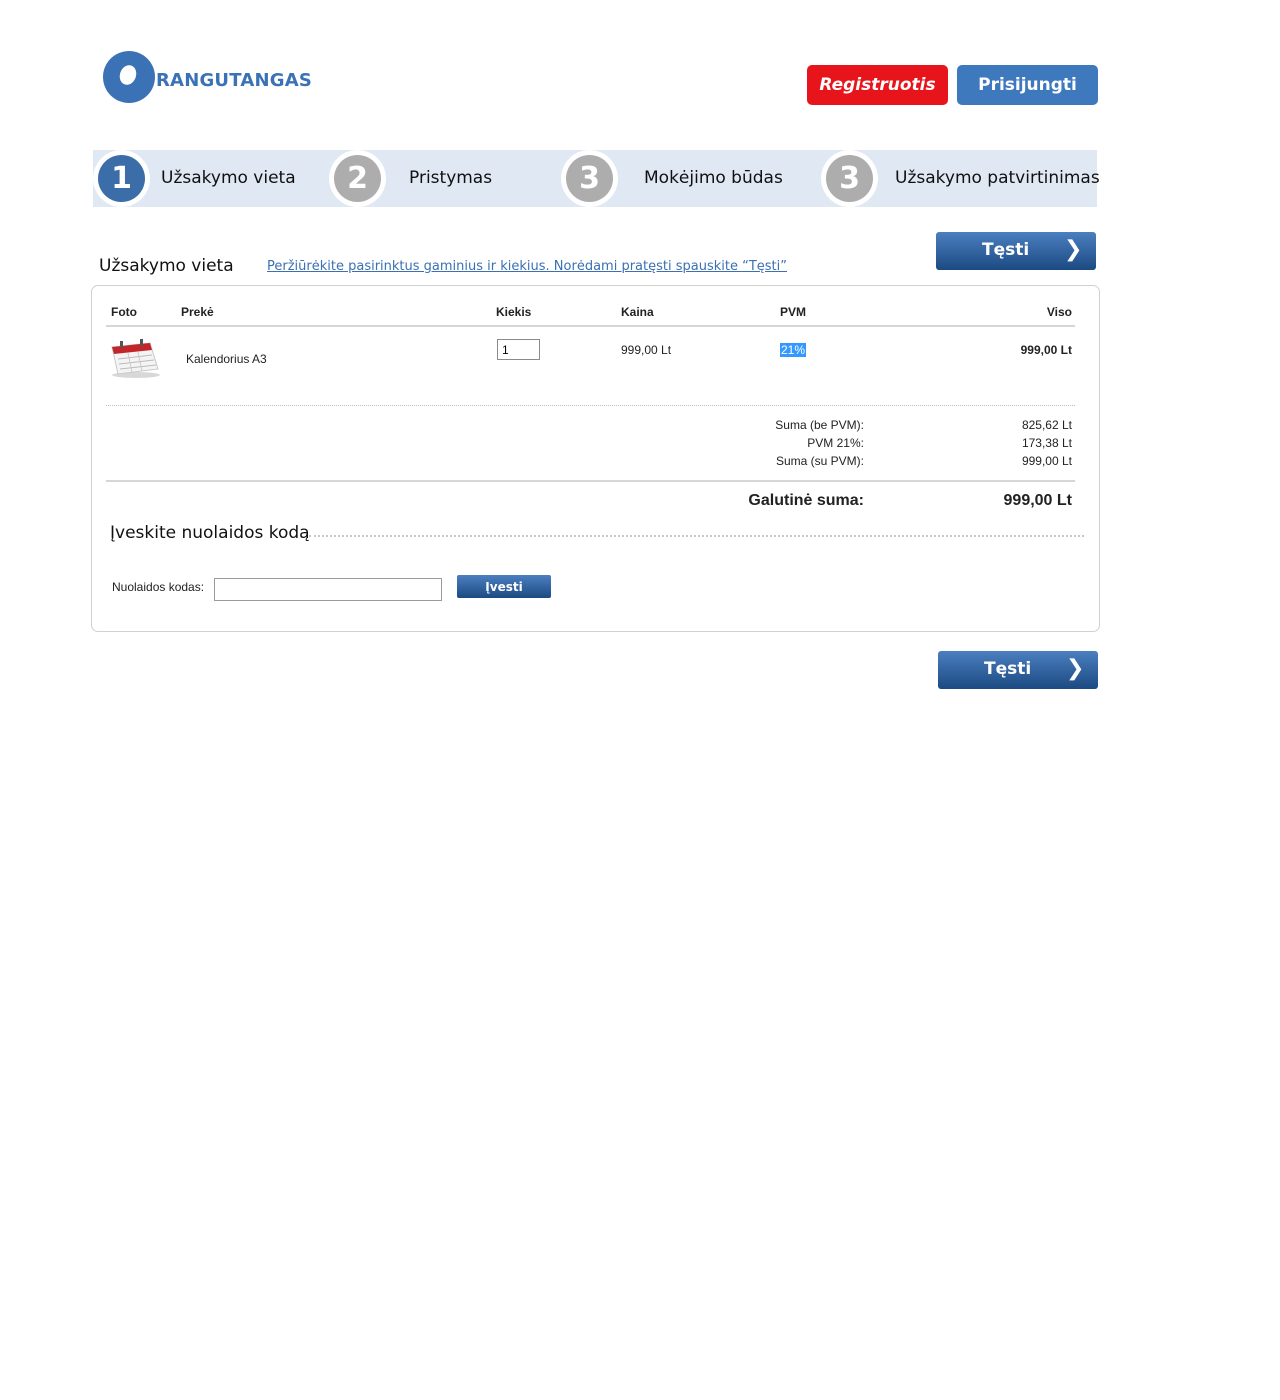 Image resolution: width=1280 pixels, height=1400 pixels. I want to click on discount-code-label: Nuolaidos kodas:, so click(158, 587).